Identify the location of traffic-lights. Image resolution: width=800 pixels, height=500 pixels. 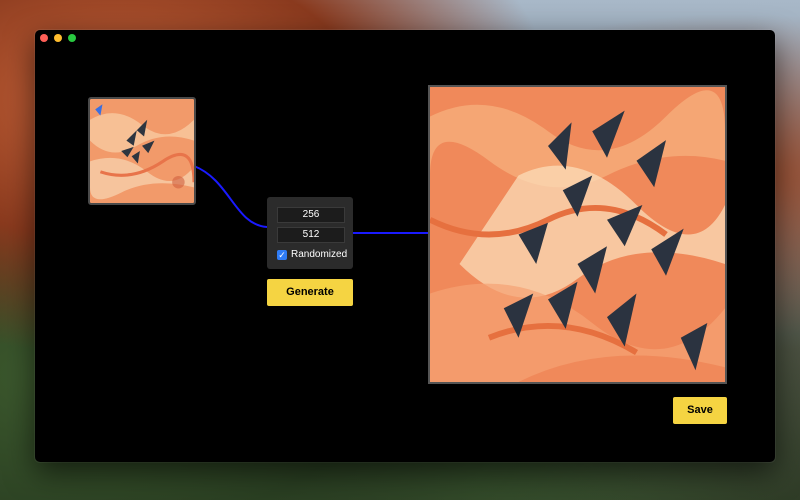
(58, 38).